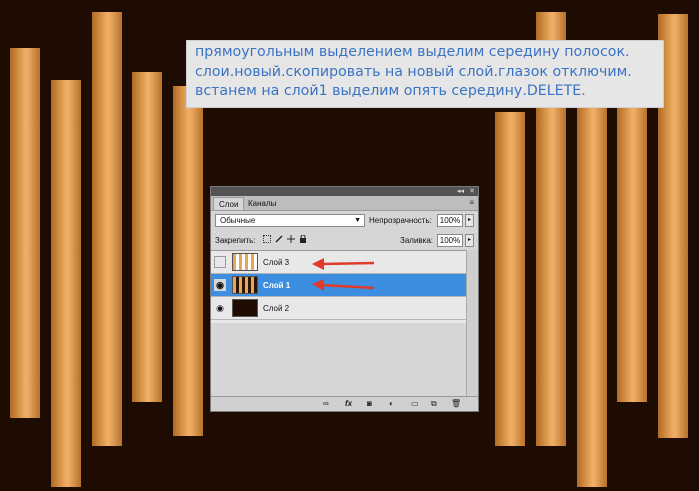 The image size is (699, 491). What do you see at coordinates (238, 220) in the screenshot?
I see `blend-mode-value: Обычные` at bounding box center [238, 220].